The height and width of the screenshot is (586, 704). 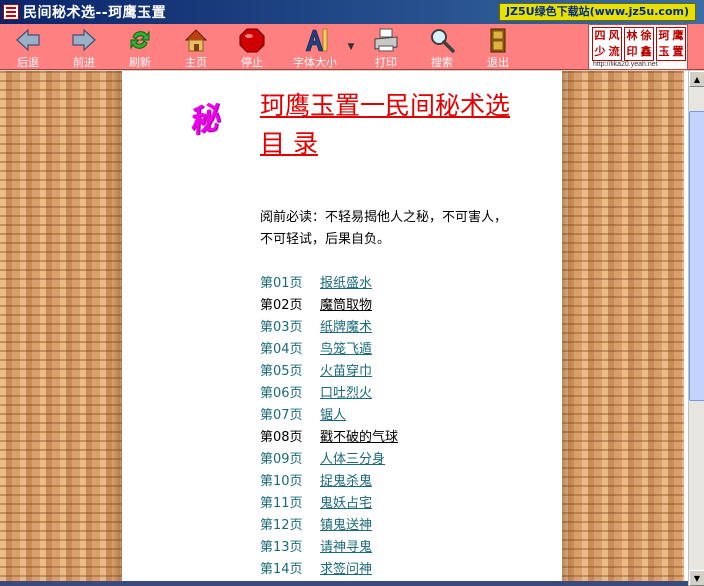 I want to click on back-button: 后退, so click(x=28, y=47).